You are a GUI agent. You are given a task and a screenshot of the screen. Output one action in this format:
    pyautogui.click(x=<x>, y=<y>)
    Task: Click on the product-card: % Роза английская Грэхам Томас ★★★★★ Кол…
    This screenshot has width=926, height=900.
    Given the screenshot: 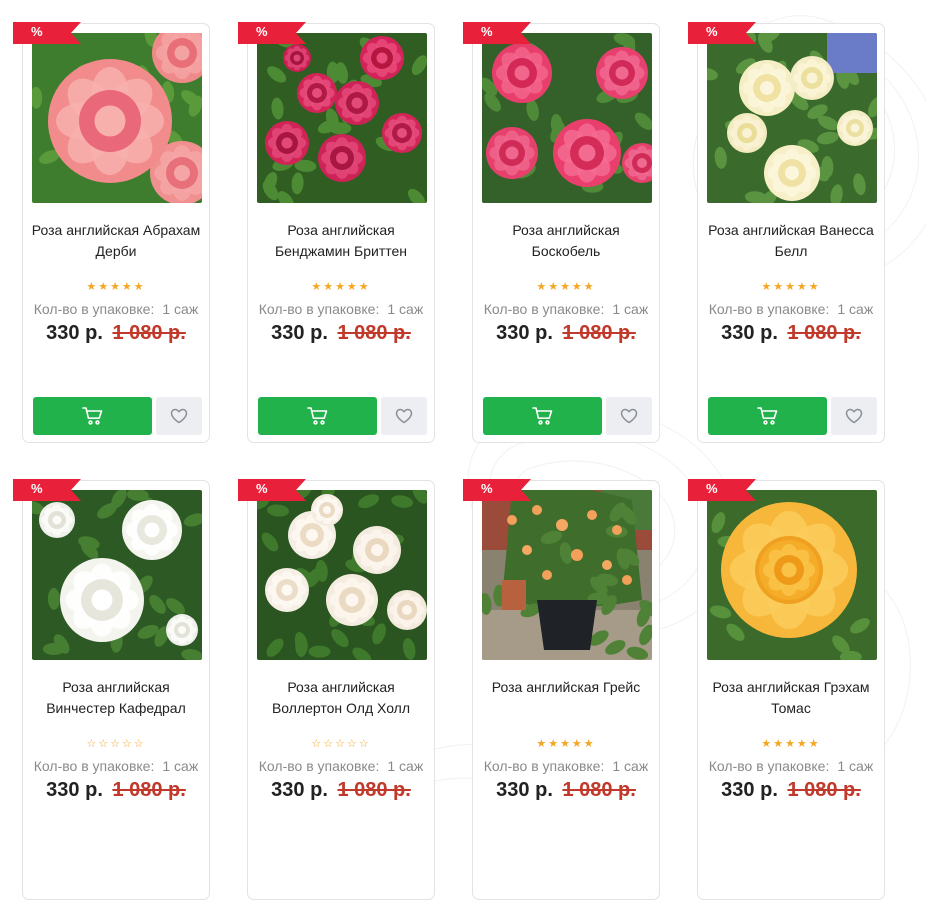 What is the action you would take?
    pyautogui.click(x=786, y=689)
    